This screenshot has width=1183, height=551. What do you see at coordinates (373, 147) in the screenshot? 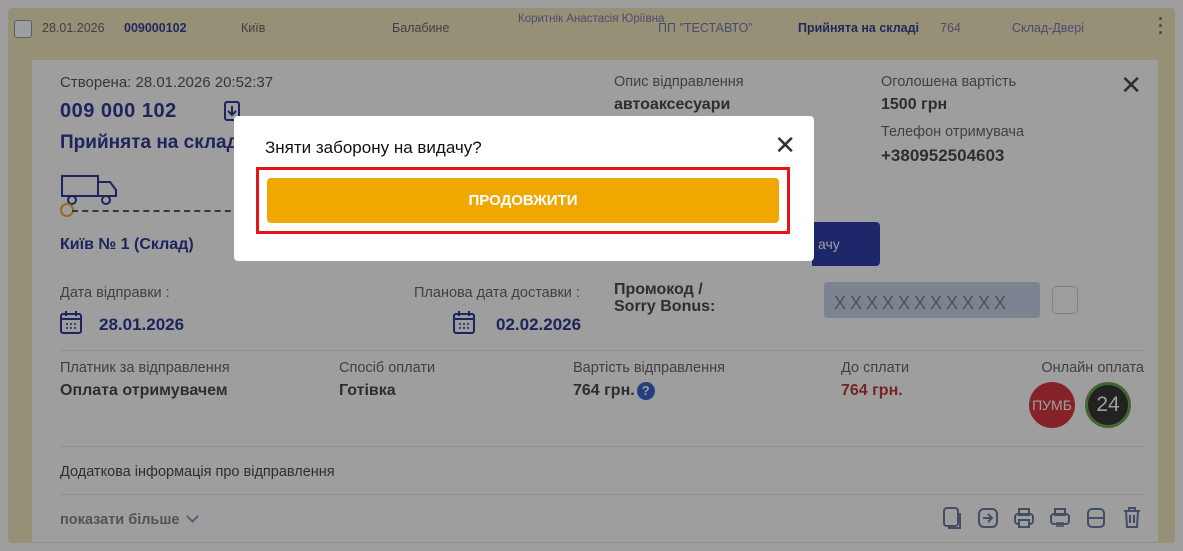
I see `dialog-title: Зняти заборону на видачу?` at bounding box center [373, 147].